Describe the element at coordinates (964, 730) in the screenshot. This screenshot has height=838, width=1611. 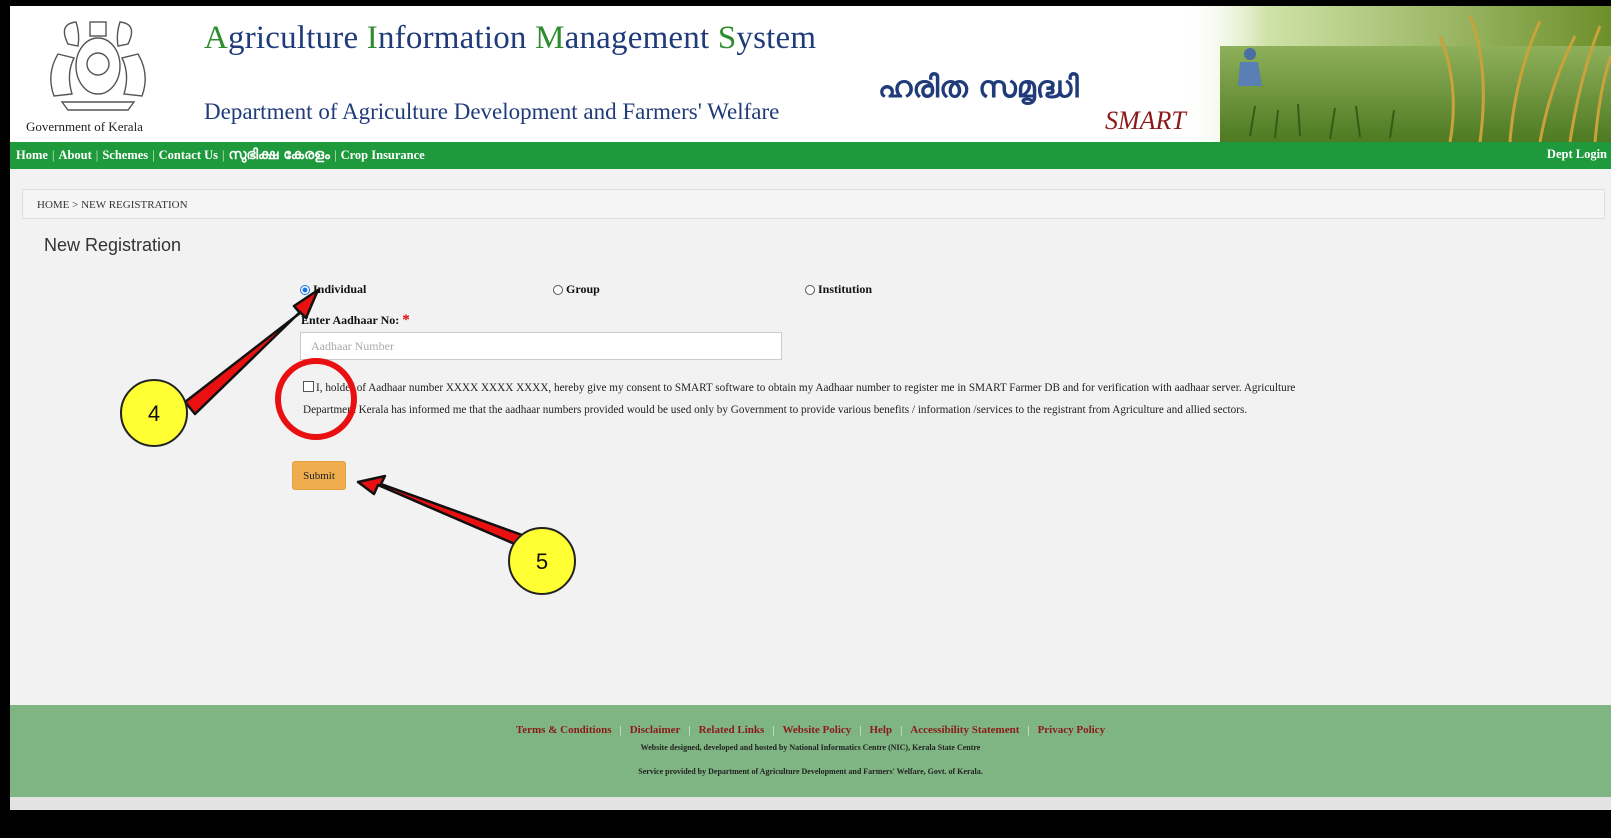
I see `footer-accessibility-link: Accessibility Statement` at that location.